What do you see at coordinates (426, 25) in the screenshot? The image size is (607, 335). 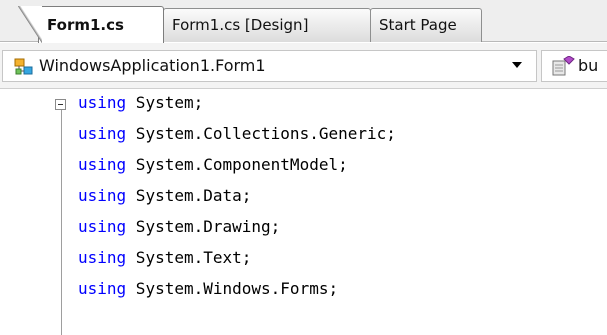 I see `tab-start-page: Start Page` at bounding box center [426, 25].